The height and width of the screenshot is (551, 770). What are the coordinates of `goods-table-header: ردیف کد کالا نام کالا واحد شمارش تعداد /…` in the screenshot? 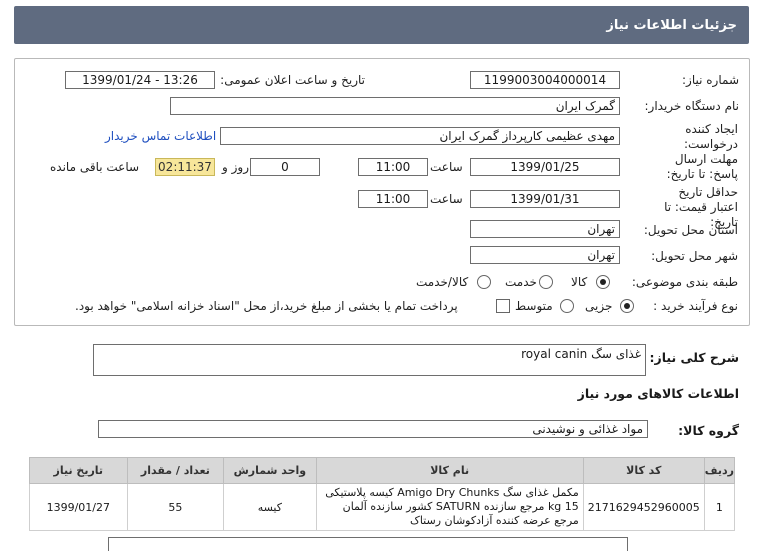 It's located at (382, 470).